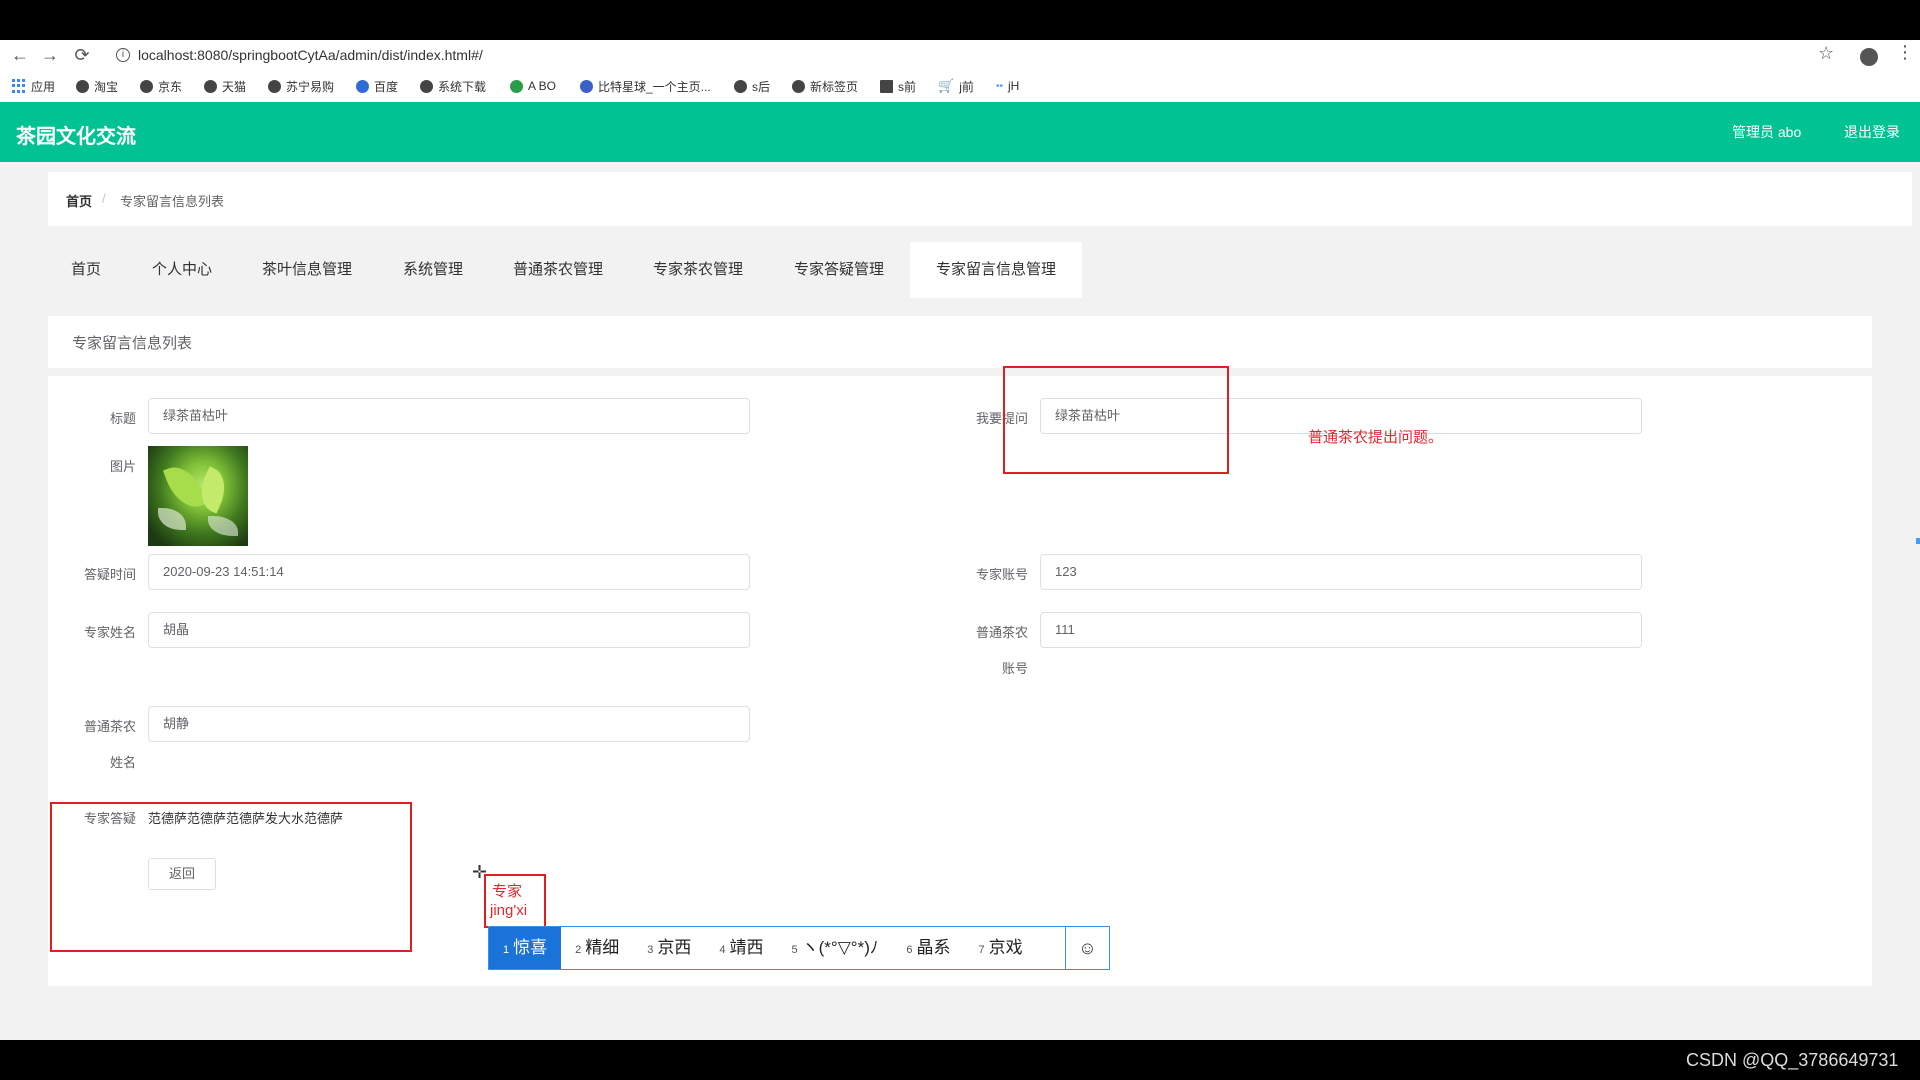 The width and height of the screenshot is (1920, 1080). What do you see at coordinates (307, 270) in the screenshot?
I see `tab-tea-info: 茶叶信息管理` at bounding box center [307, 270].